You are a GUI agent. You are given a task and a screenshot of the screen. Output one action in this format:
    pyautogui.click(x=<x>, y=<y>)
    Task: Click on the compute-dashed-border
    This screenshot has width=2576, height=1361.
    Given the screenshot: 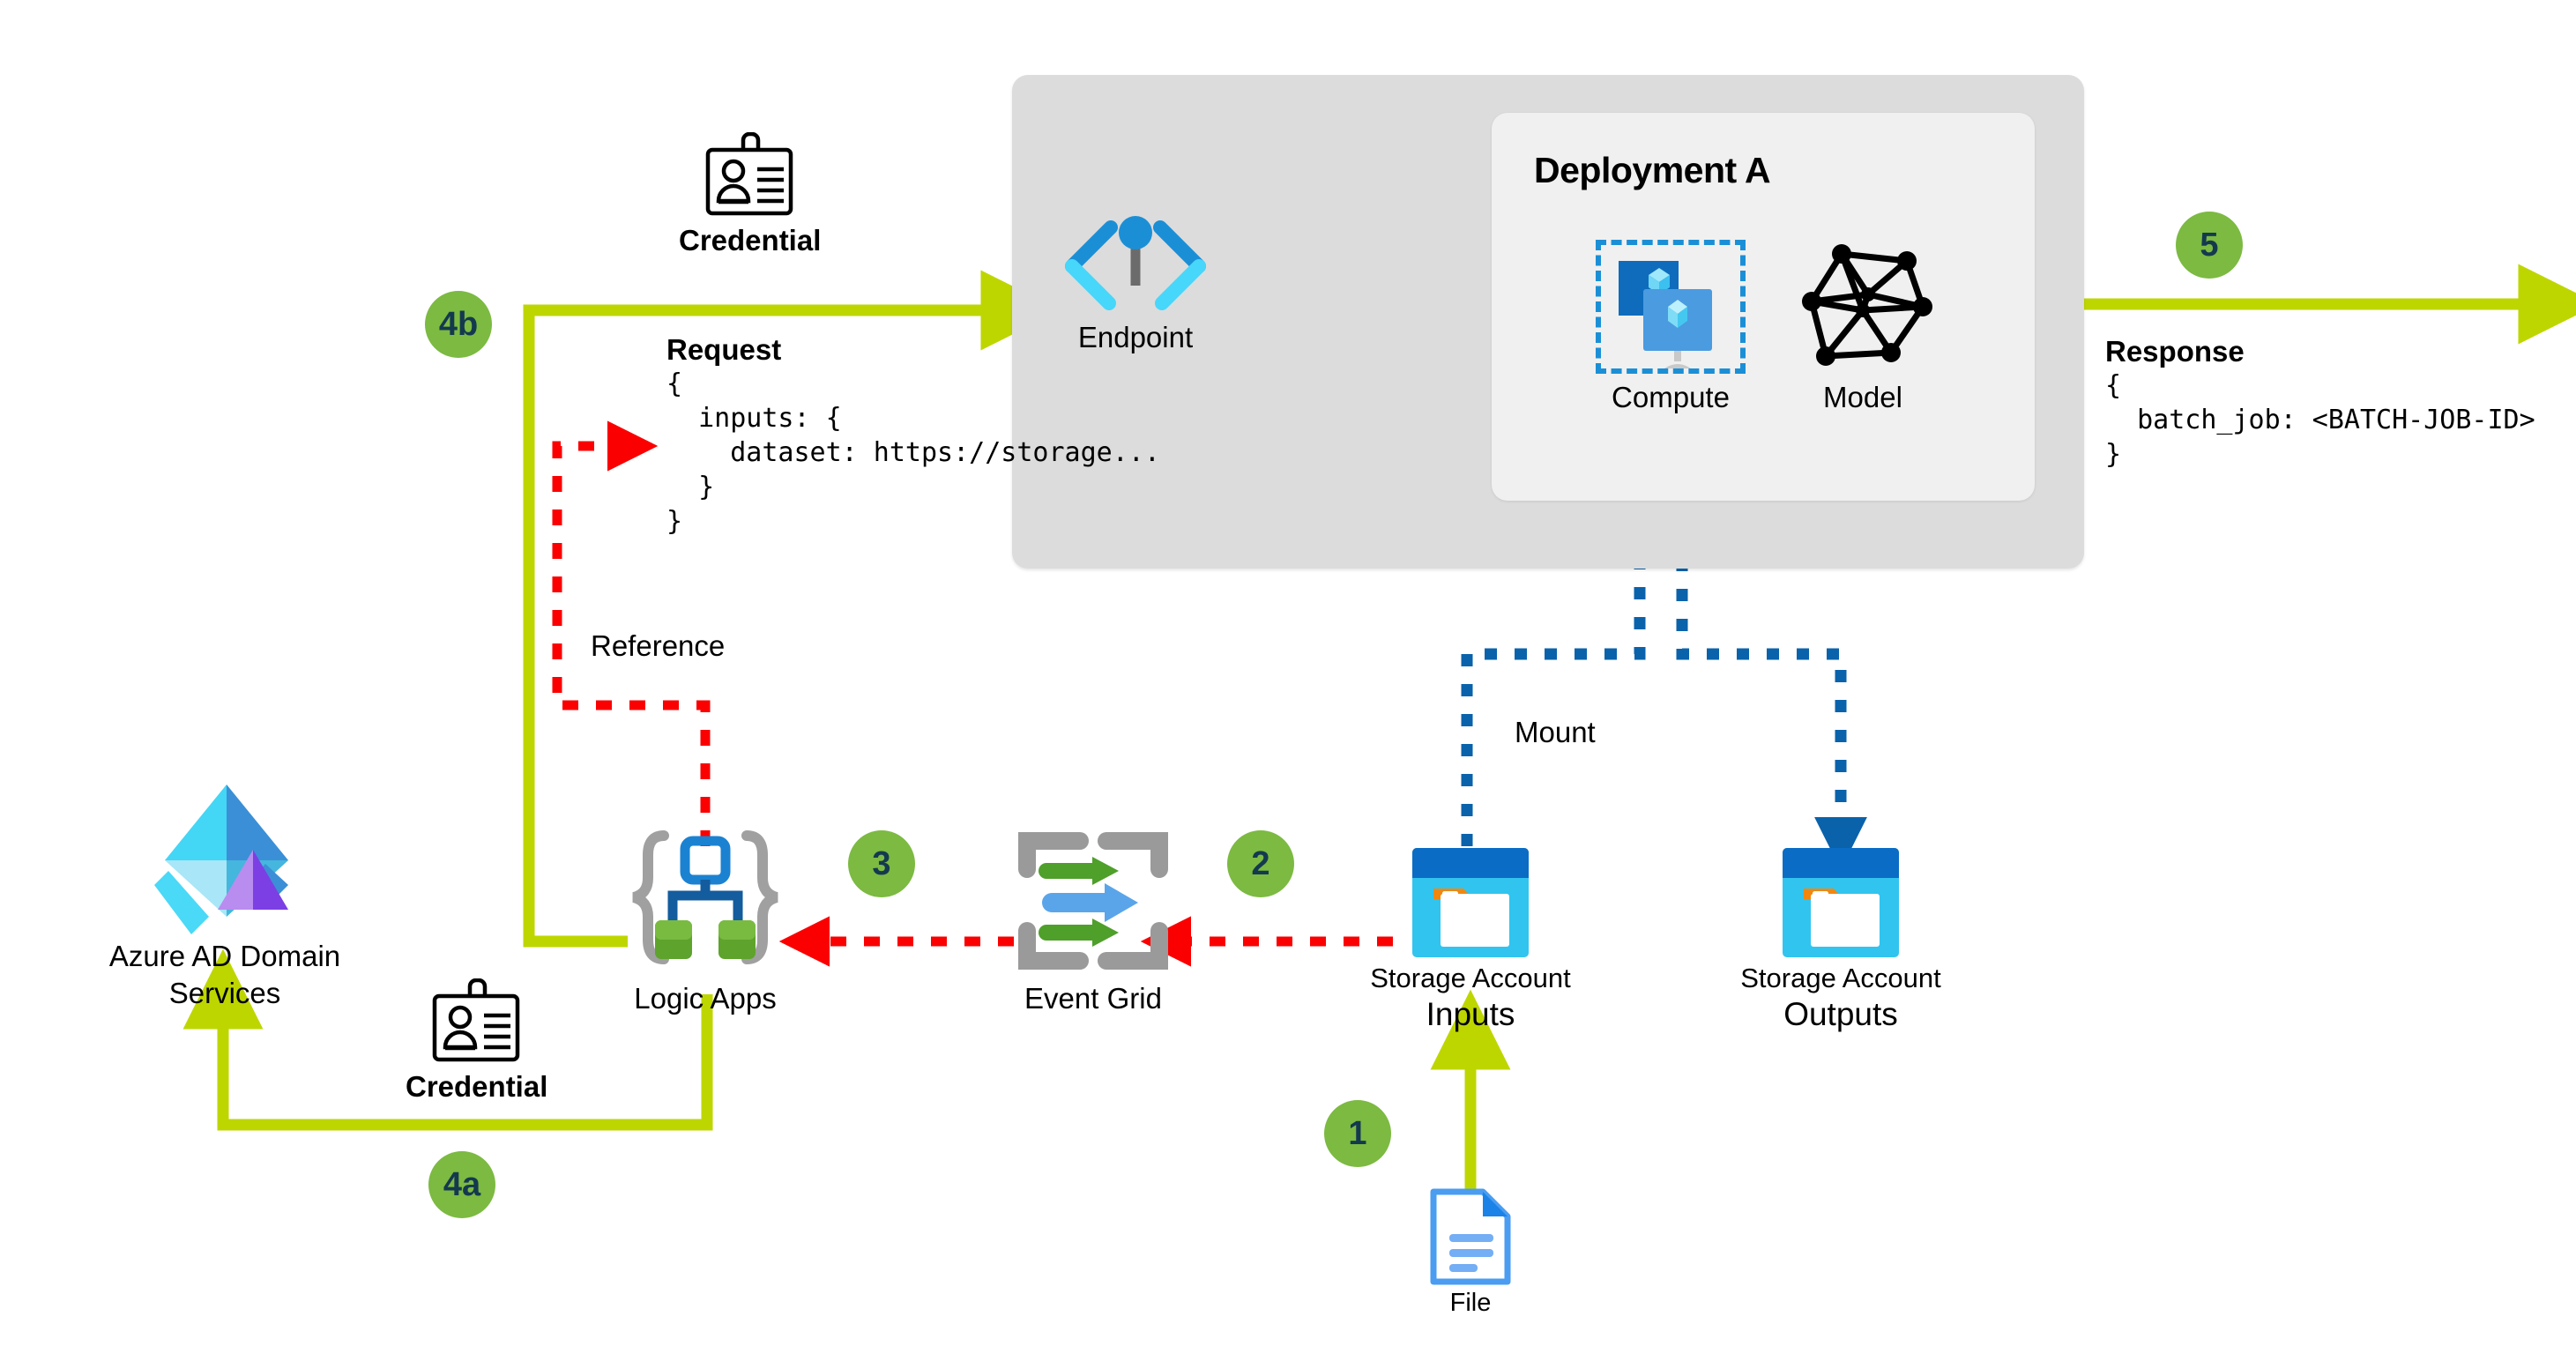 What is the action you would take?
    pyautogui.click(x=1671, y=307)
    